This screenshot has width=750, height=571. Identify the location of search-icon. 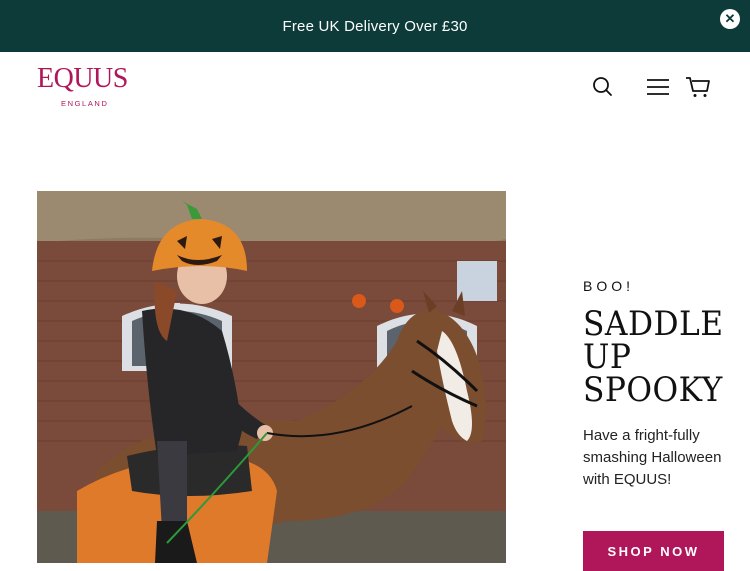
(603, 87).